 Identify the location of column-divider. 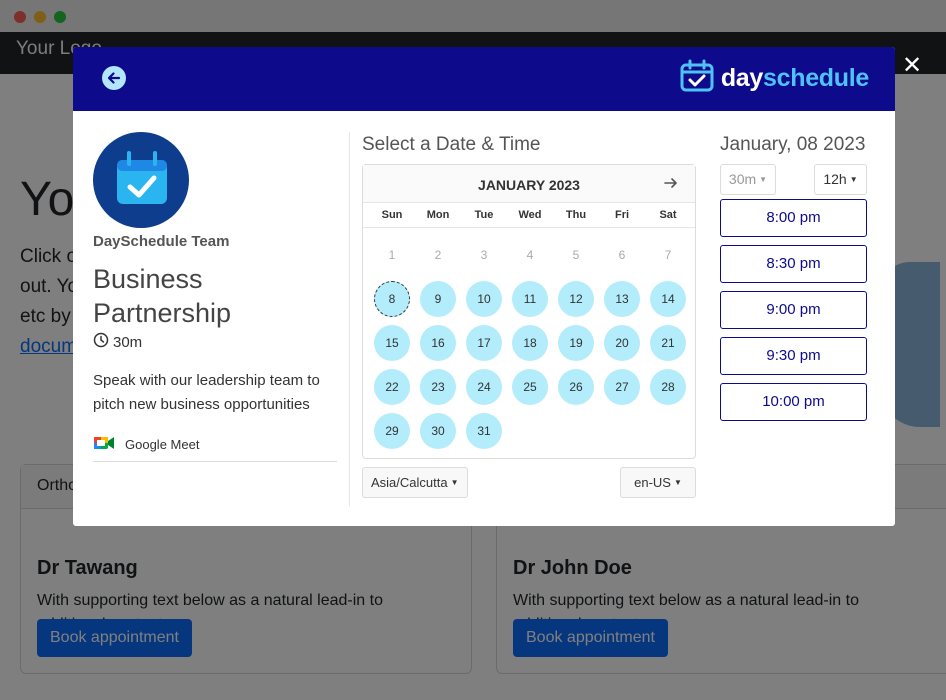
(349, 319).